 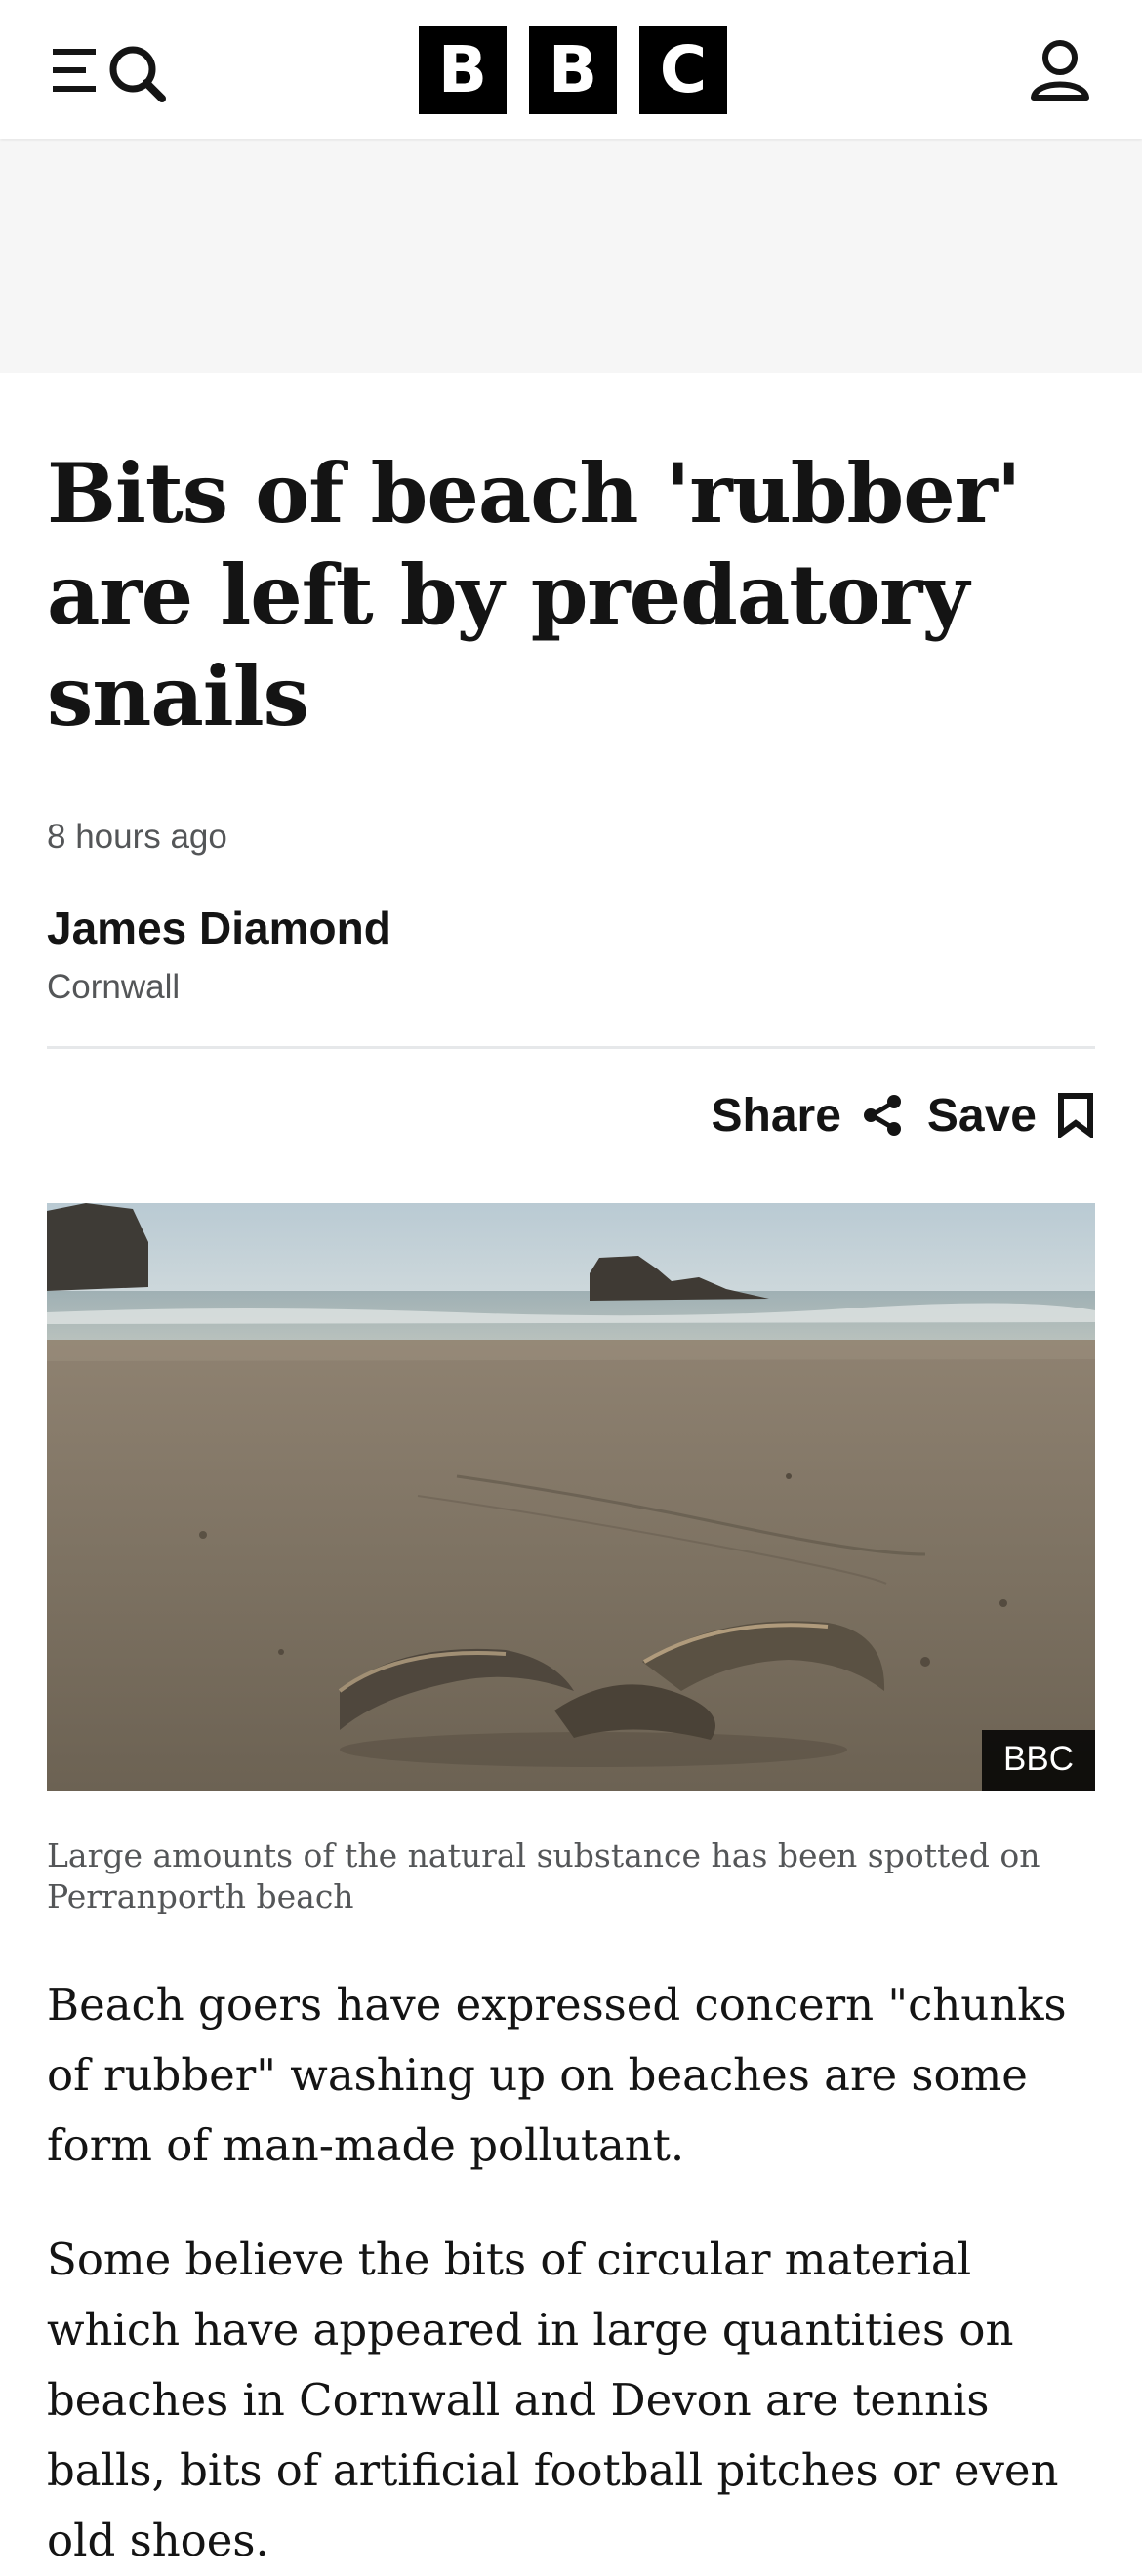 I want to click on save-label: Save, so click(x=981, y=1115).